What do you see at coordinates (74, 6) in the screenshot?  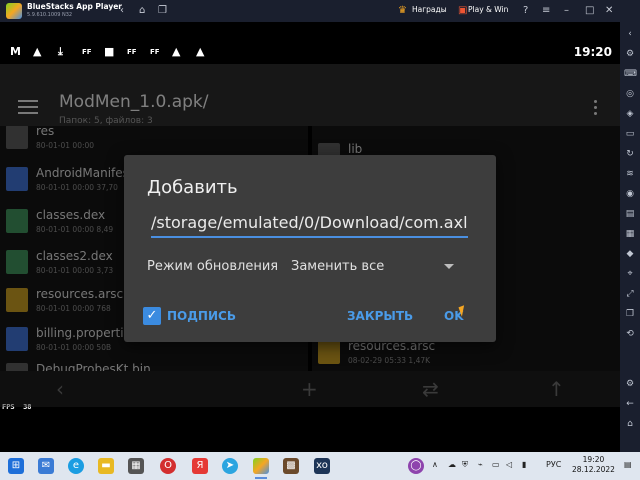 I see `window-title: BlueStacks App Player` at bounding box center [74, 6].